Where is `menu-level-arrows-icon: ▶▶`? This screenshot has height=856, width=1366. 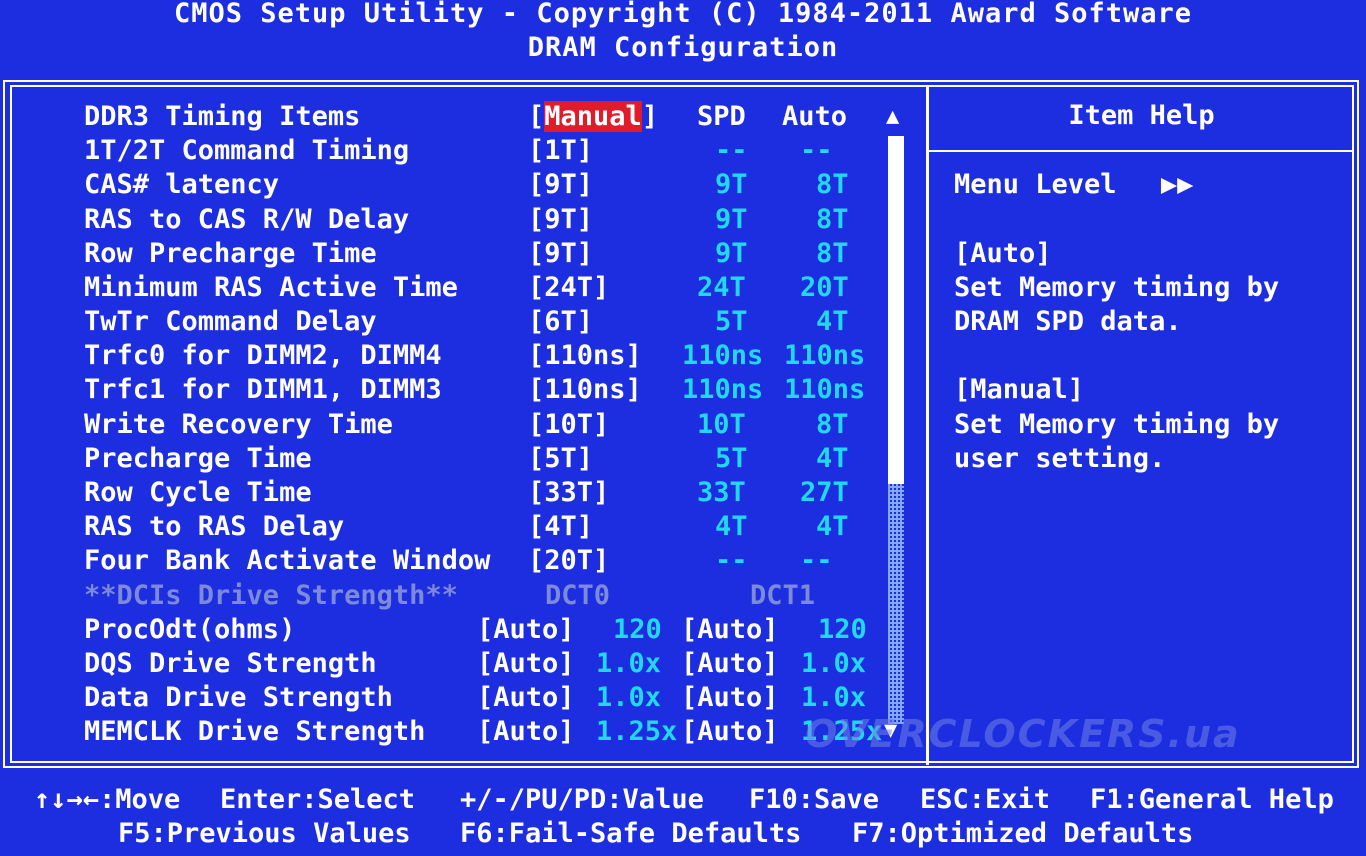
menu-level-arrows-icon: ▶▶ is located at coordinates (1177, 184).